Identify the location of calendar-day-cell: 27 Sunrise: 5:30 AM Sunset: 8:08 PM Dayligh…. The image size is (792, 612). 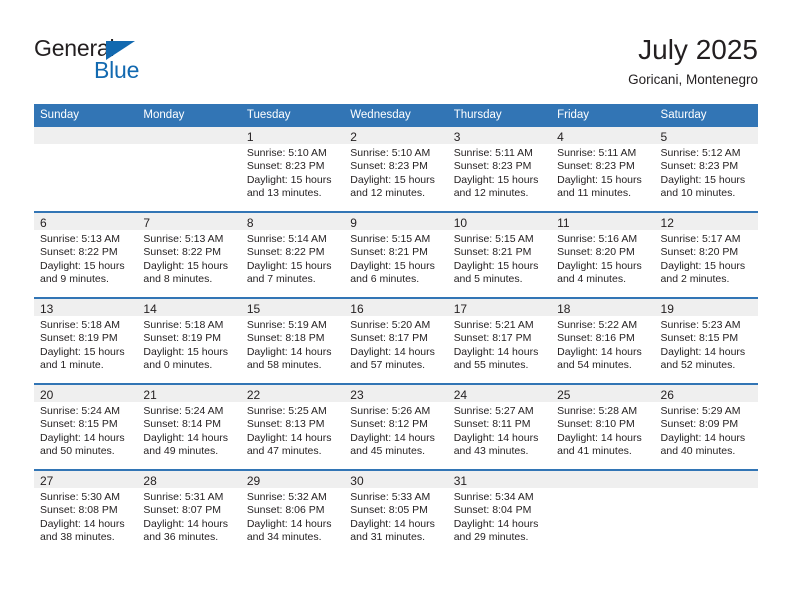
(86, 512).